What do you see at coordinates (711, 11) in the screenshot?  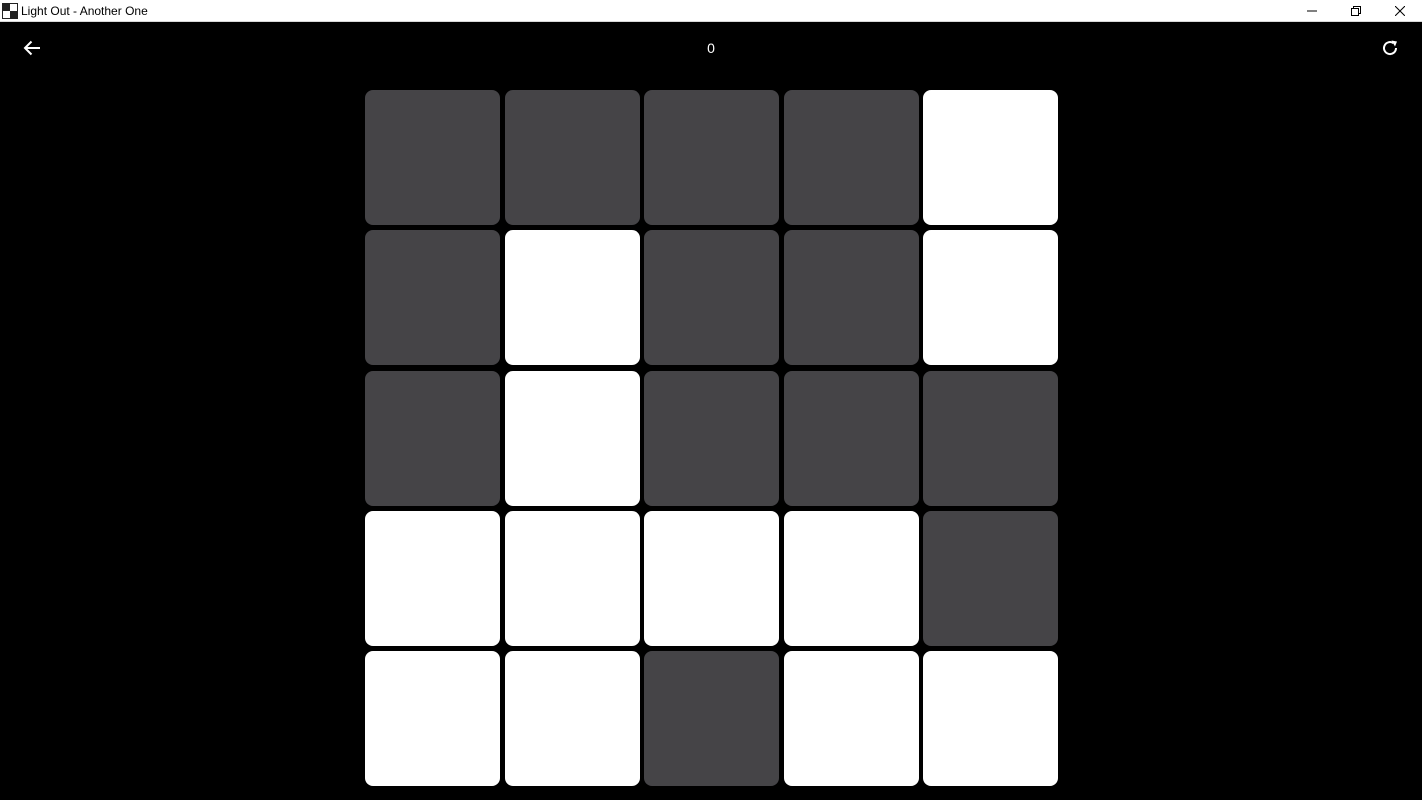 I see `window-titlebar: Light Out - Another One` at bounding box center [711, 11].